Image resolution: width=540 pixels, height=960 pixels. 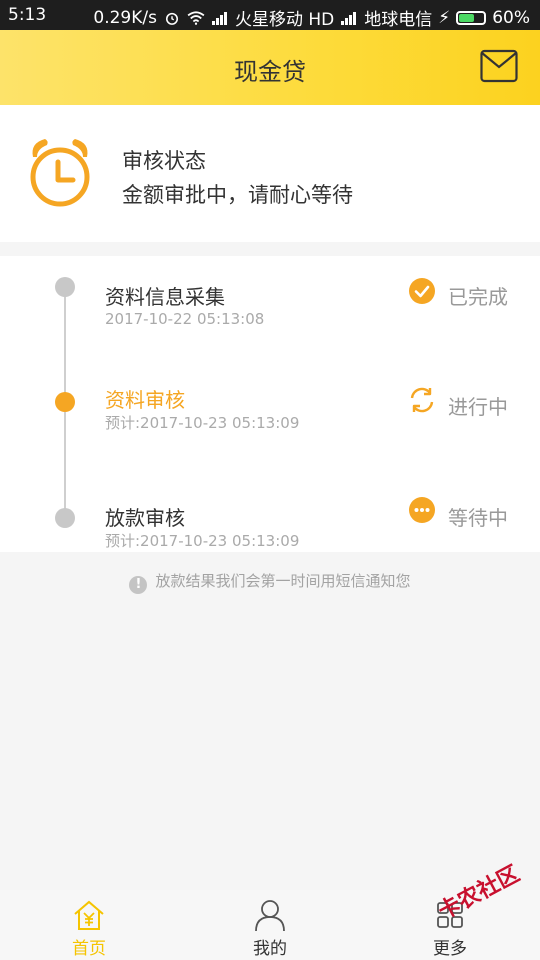 What do you see at coordinates (422, 291) in the screenshot?
I see `check-circle-icon` at bounding box center [422, 291].